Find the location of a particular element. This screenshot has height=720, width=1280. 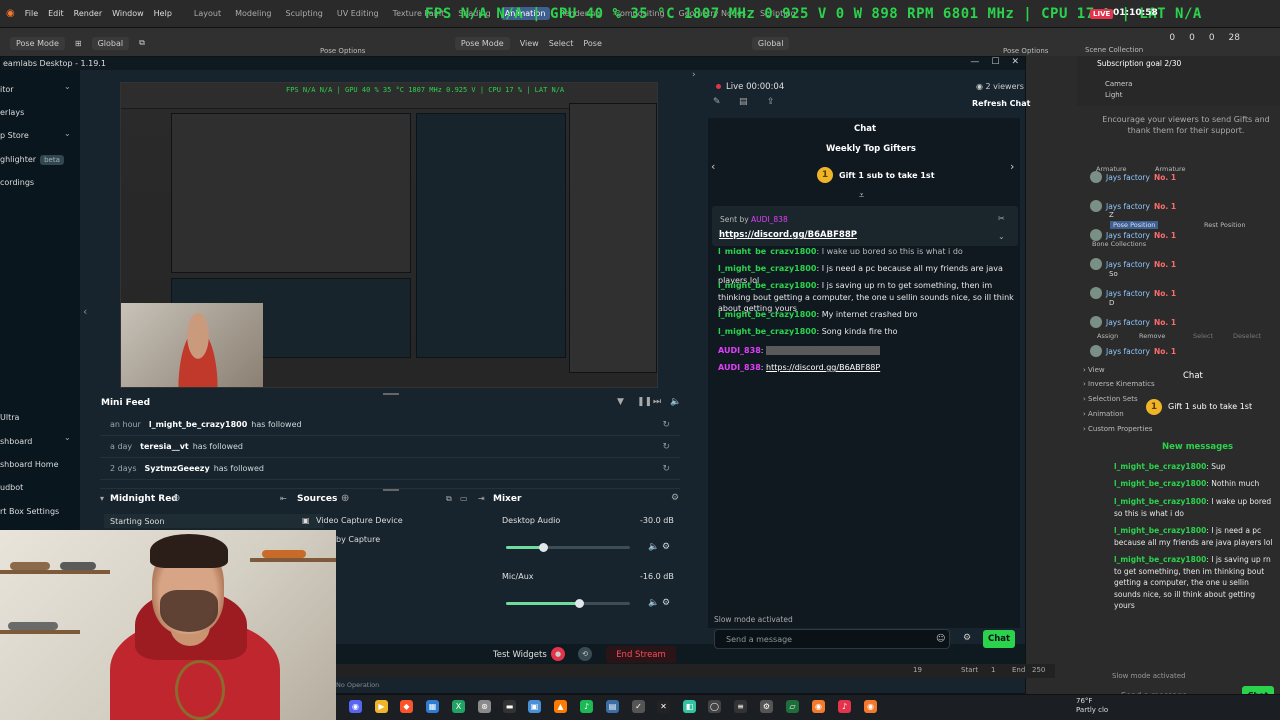

scene-item: Starting Soon is located at coordinates (214, 521).